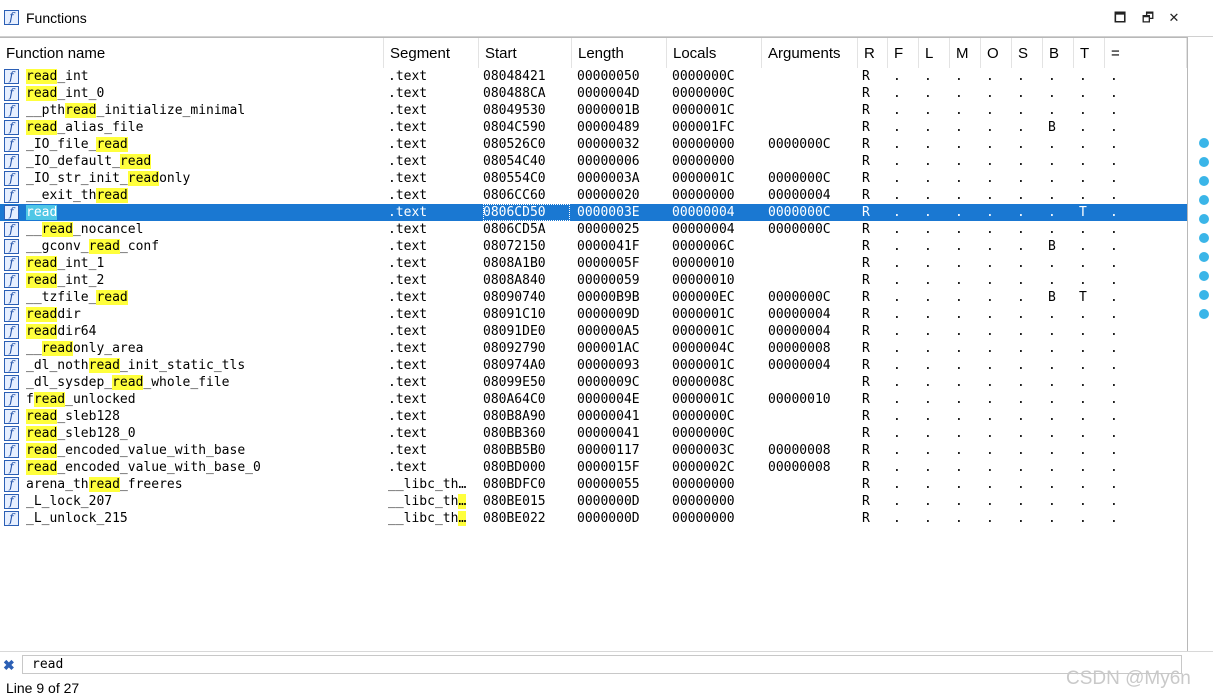 This screenshot has width=1213, height=698. I want to click on status-line: Line 9 of 27, so click(43, 688).